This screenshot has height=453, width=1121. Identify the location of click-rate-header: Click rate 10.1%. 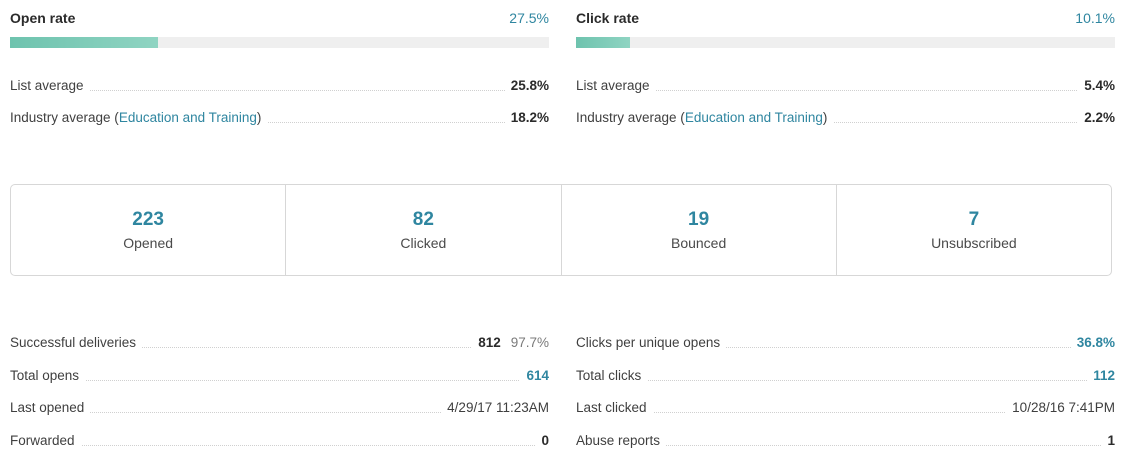
(845, 20).